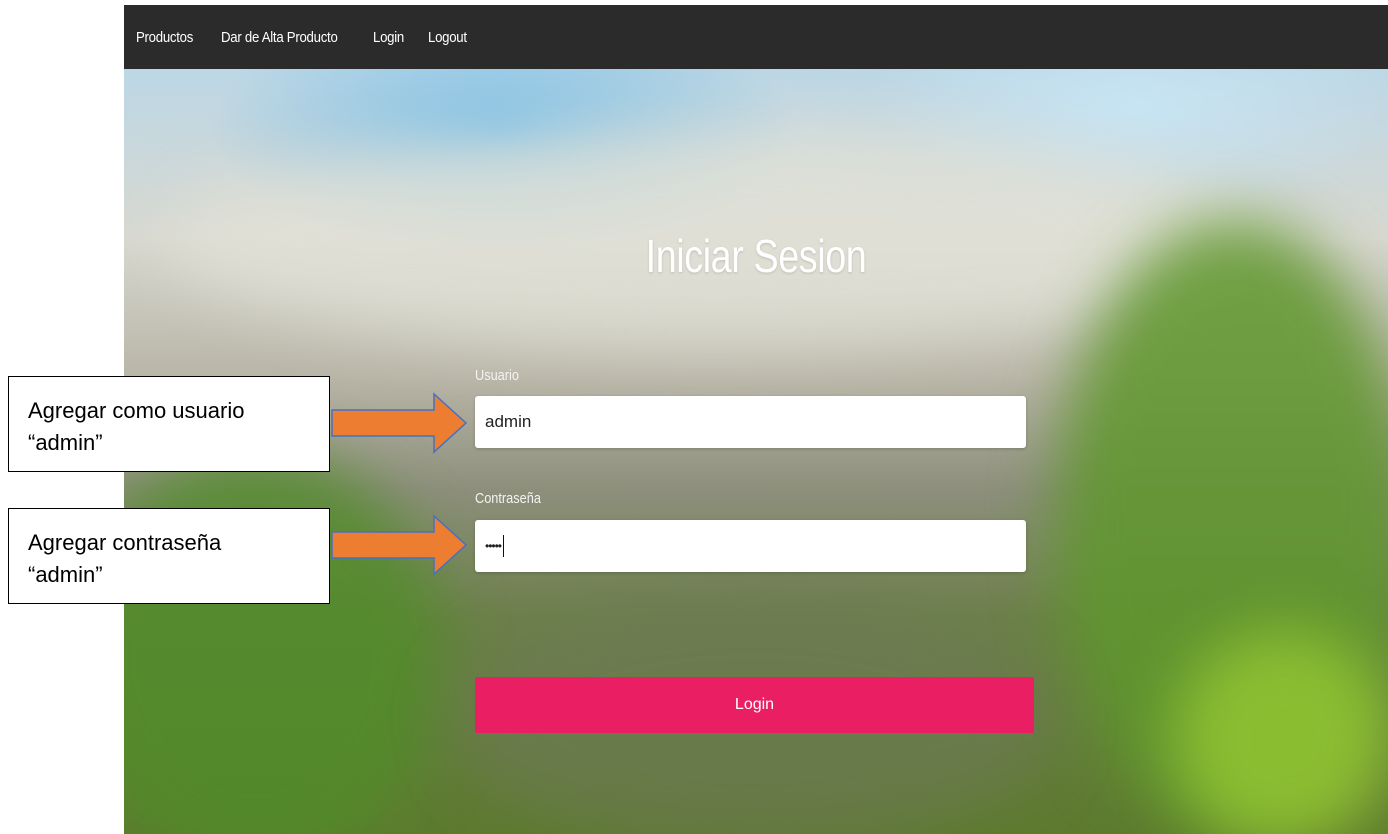 This screenshot has width=1388, height=834. What do you see at coordinates (169, 424) in the screenshot?
I see `username-callout: Agregar como usuario “admin”` at bounding box center [169, 424].